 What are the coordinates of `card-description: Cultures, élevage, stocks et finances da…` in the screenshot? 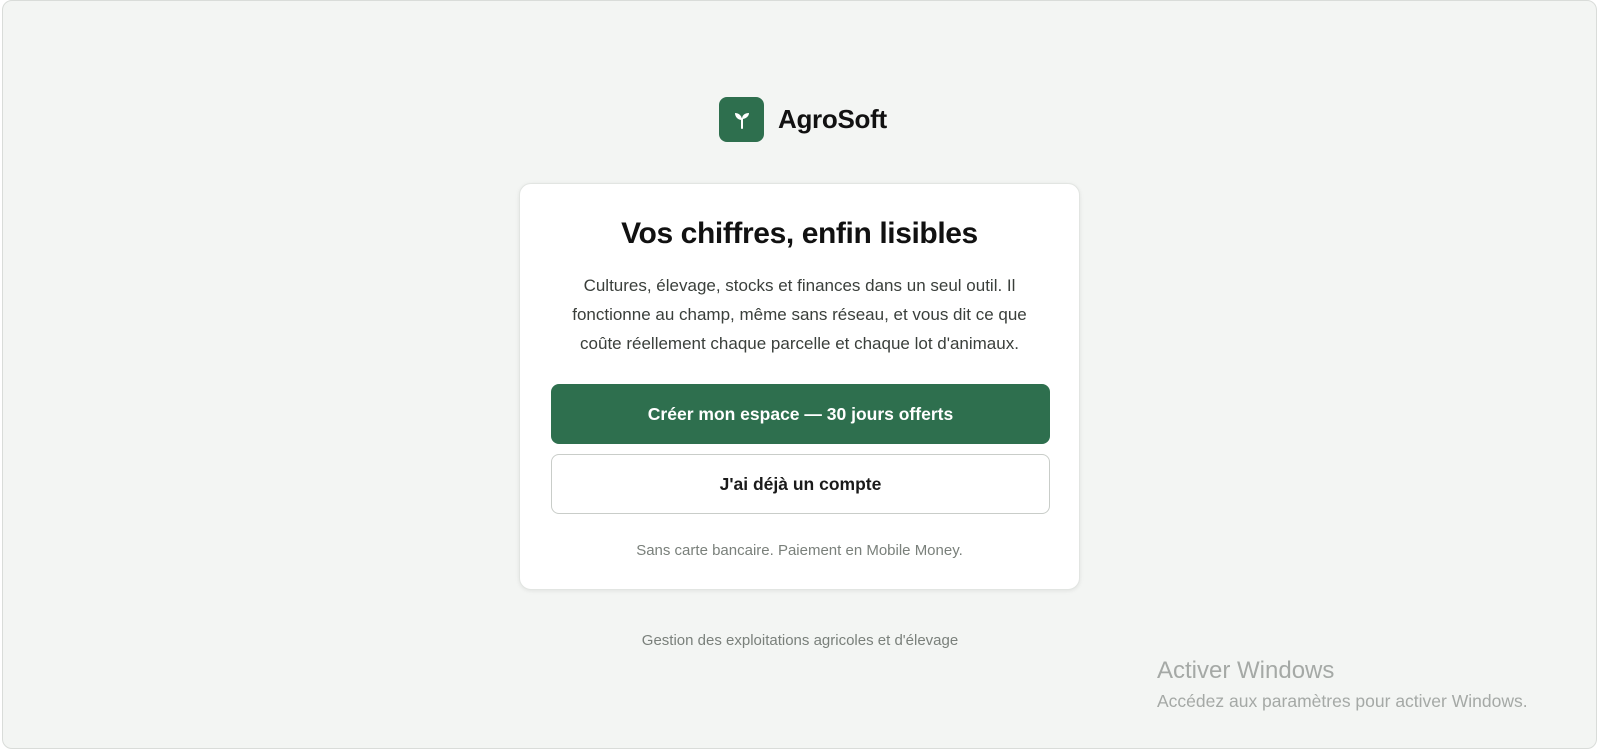 It's located at (799, 314).